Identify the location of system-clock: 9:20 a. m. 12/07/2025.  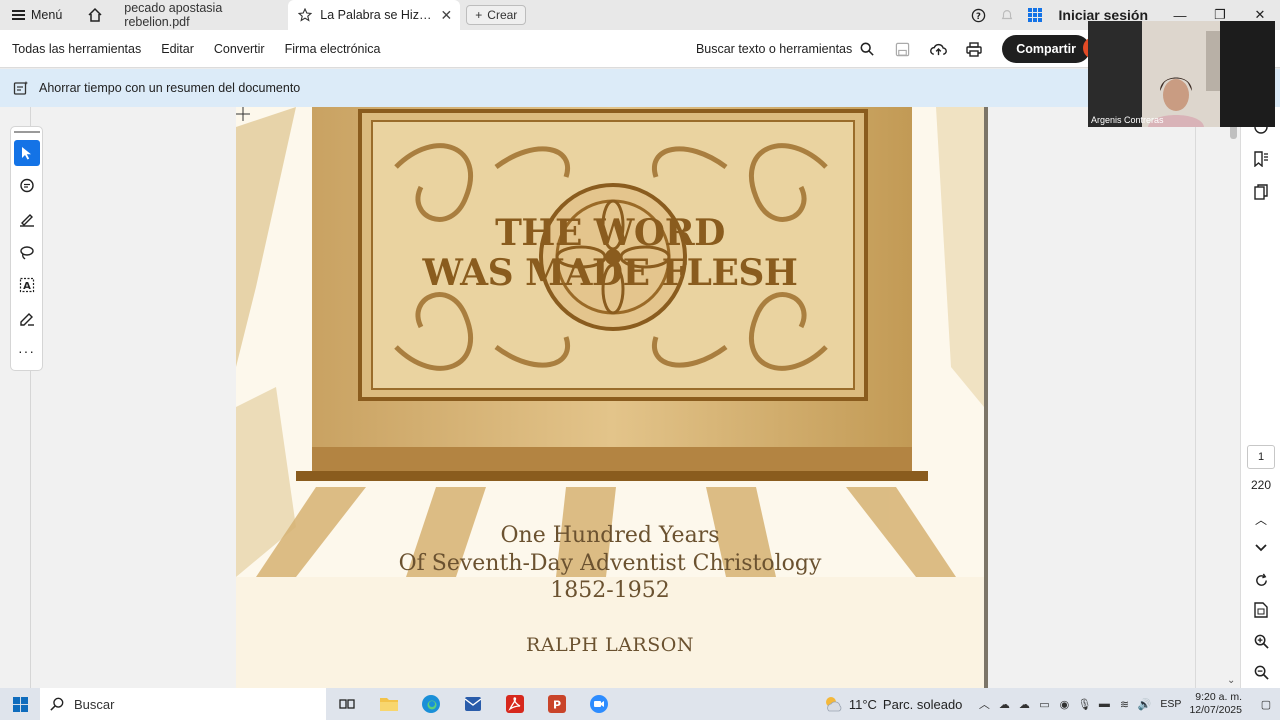
(1215, 704).